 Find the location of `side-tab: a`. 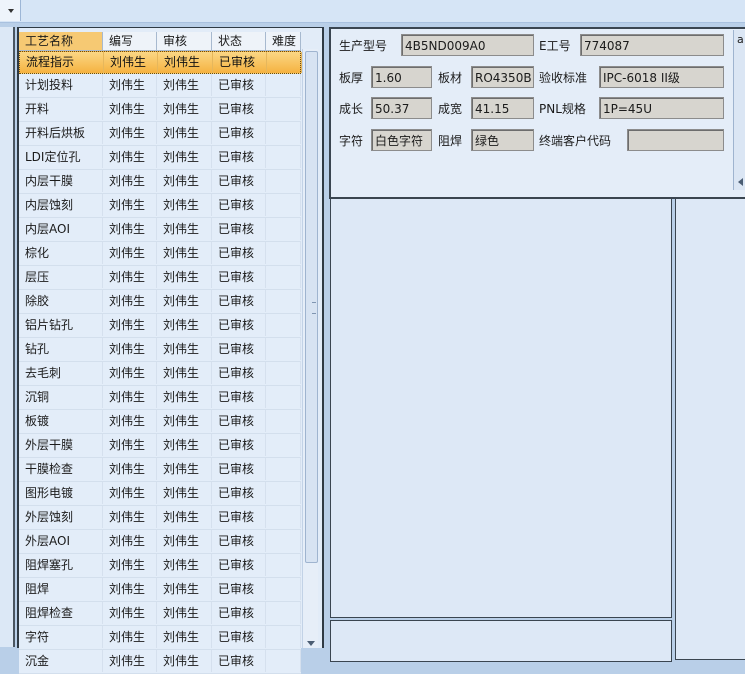

side-tab: a is located at coordinates (739, 110).